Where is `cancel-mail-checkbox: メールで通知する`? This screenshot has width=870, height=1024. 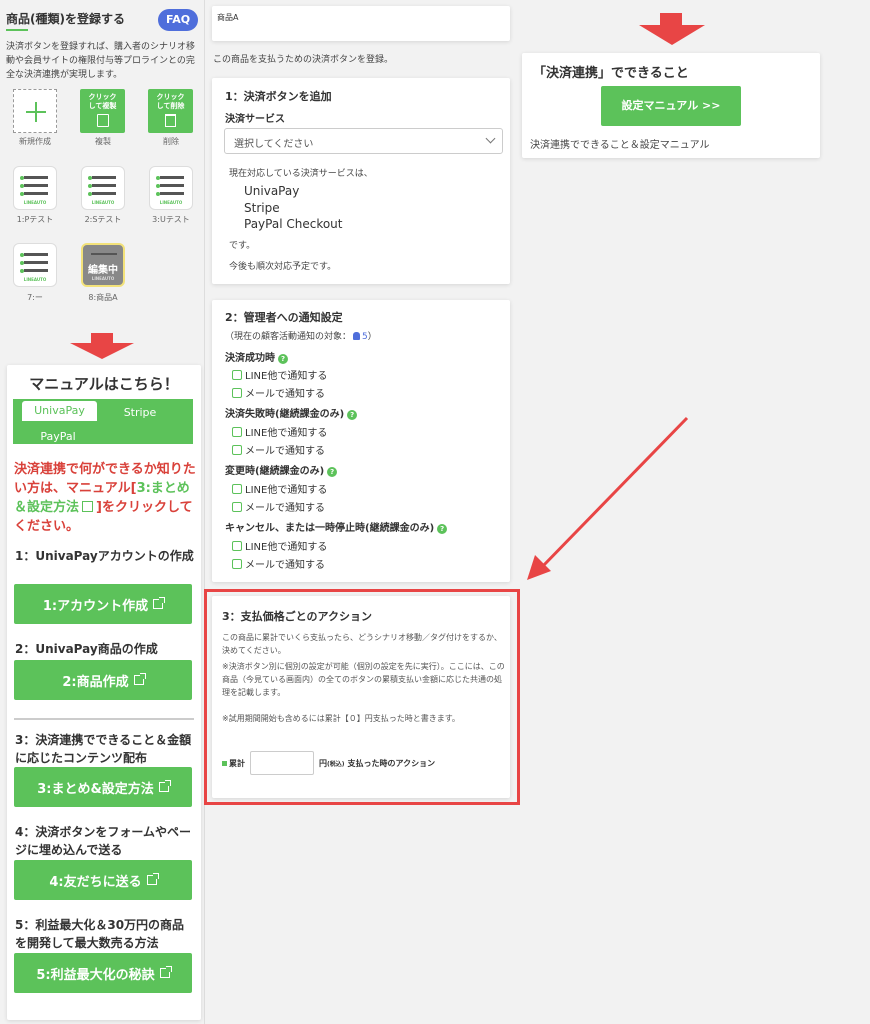 cancel-mail-checkbox: メールで通知する is located at coordinates (278, 563).